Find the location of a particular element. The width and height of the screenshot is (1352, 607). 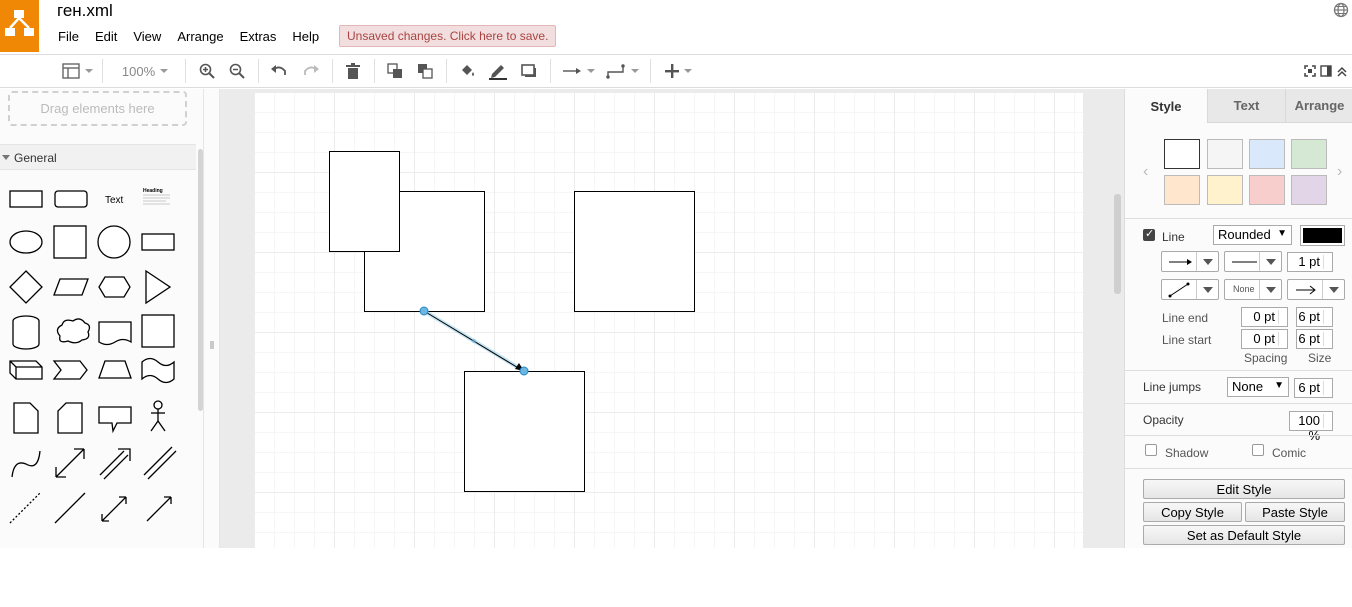

shape-double-arrow is located at coordinates (70, 463).